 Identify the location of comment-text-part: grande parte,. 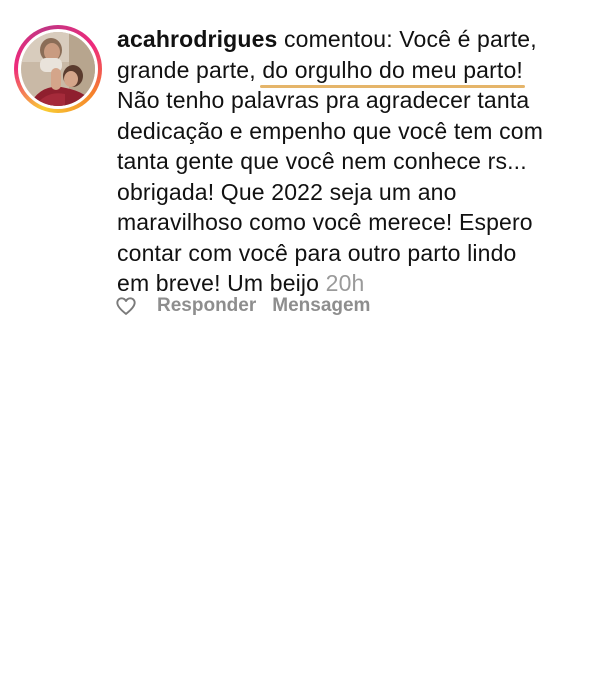
(190, 69).